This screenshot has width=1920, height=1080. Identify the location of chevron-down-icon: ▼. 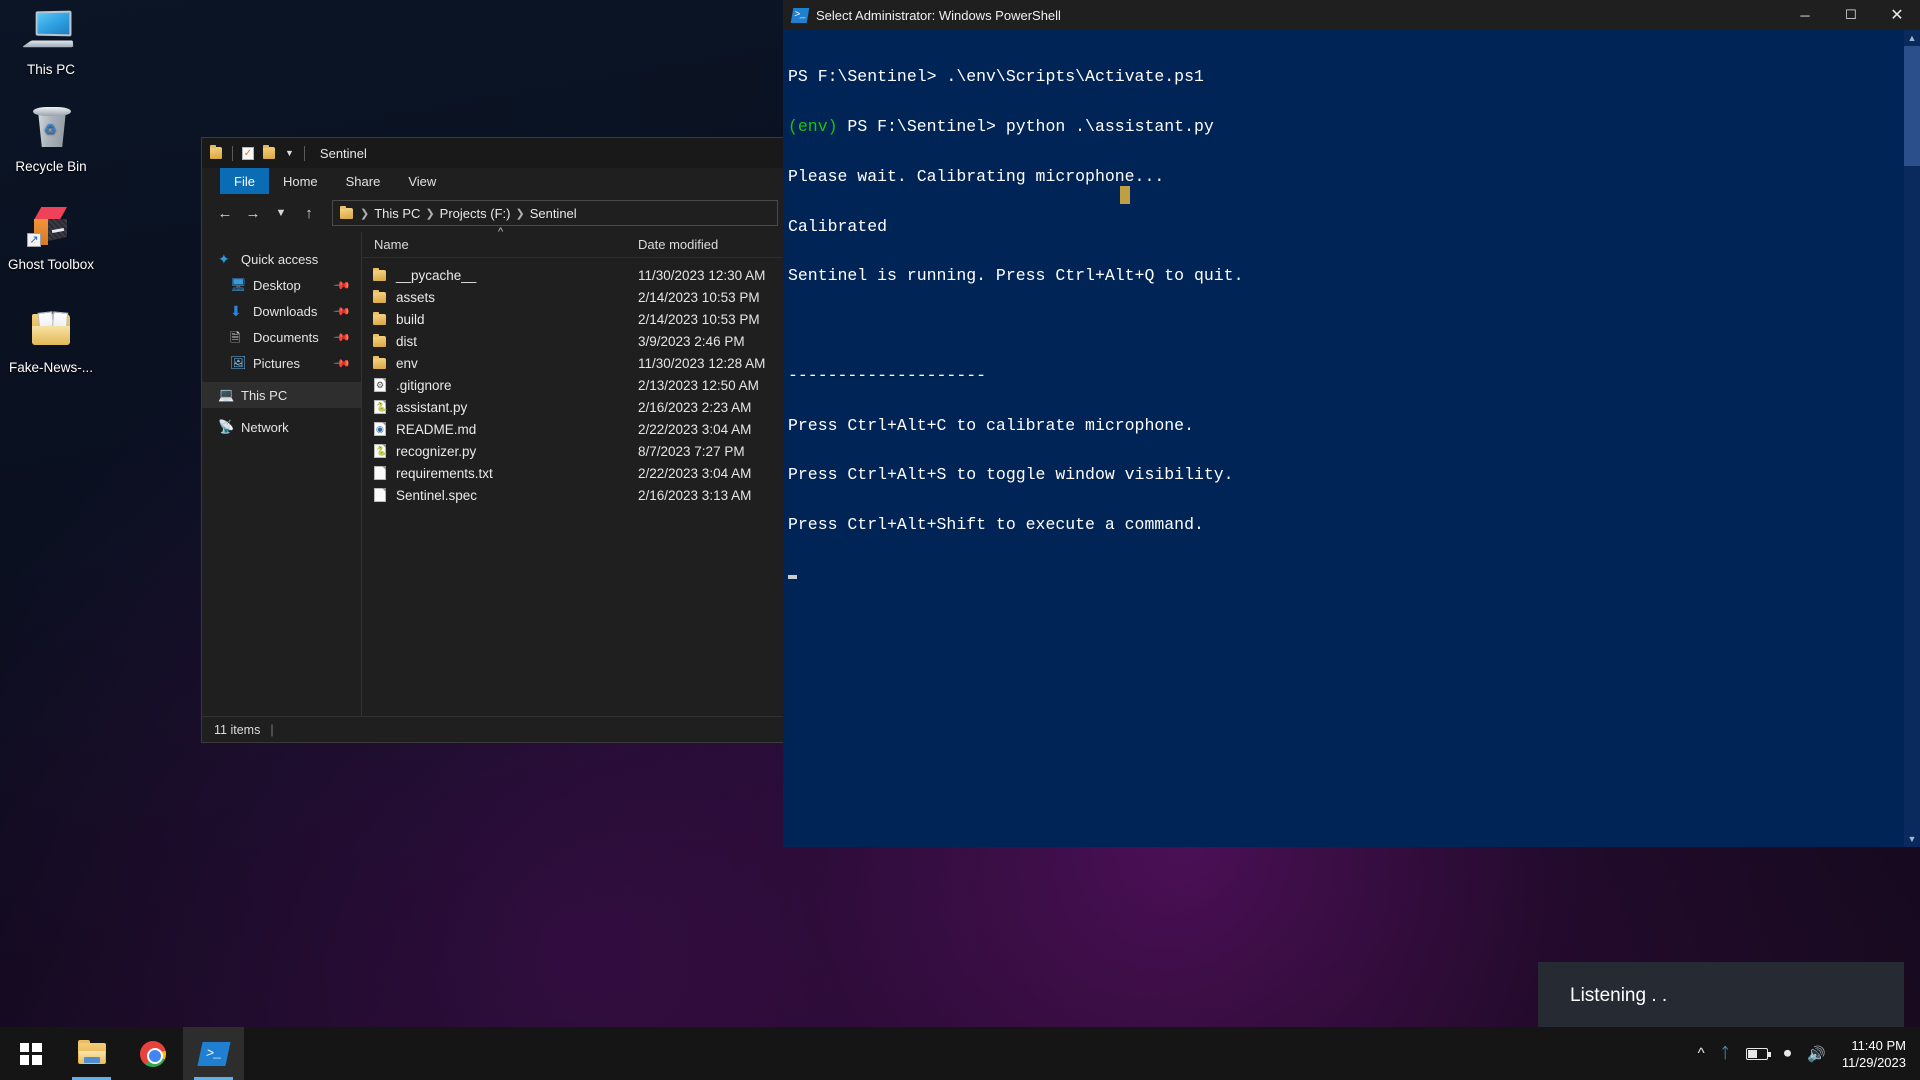
(289, 153).